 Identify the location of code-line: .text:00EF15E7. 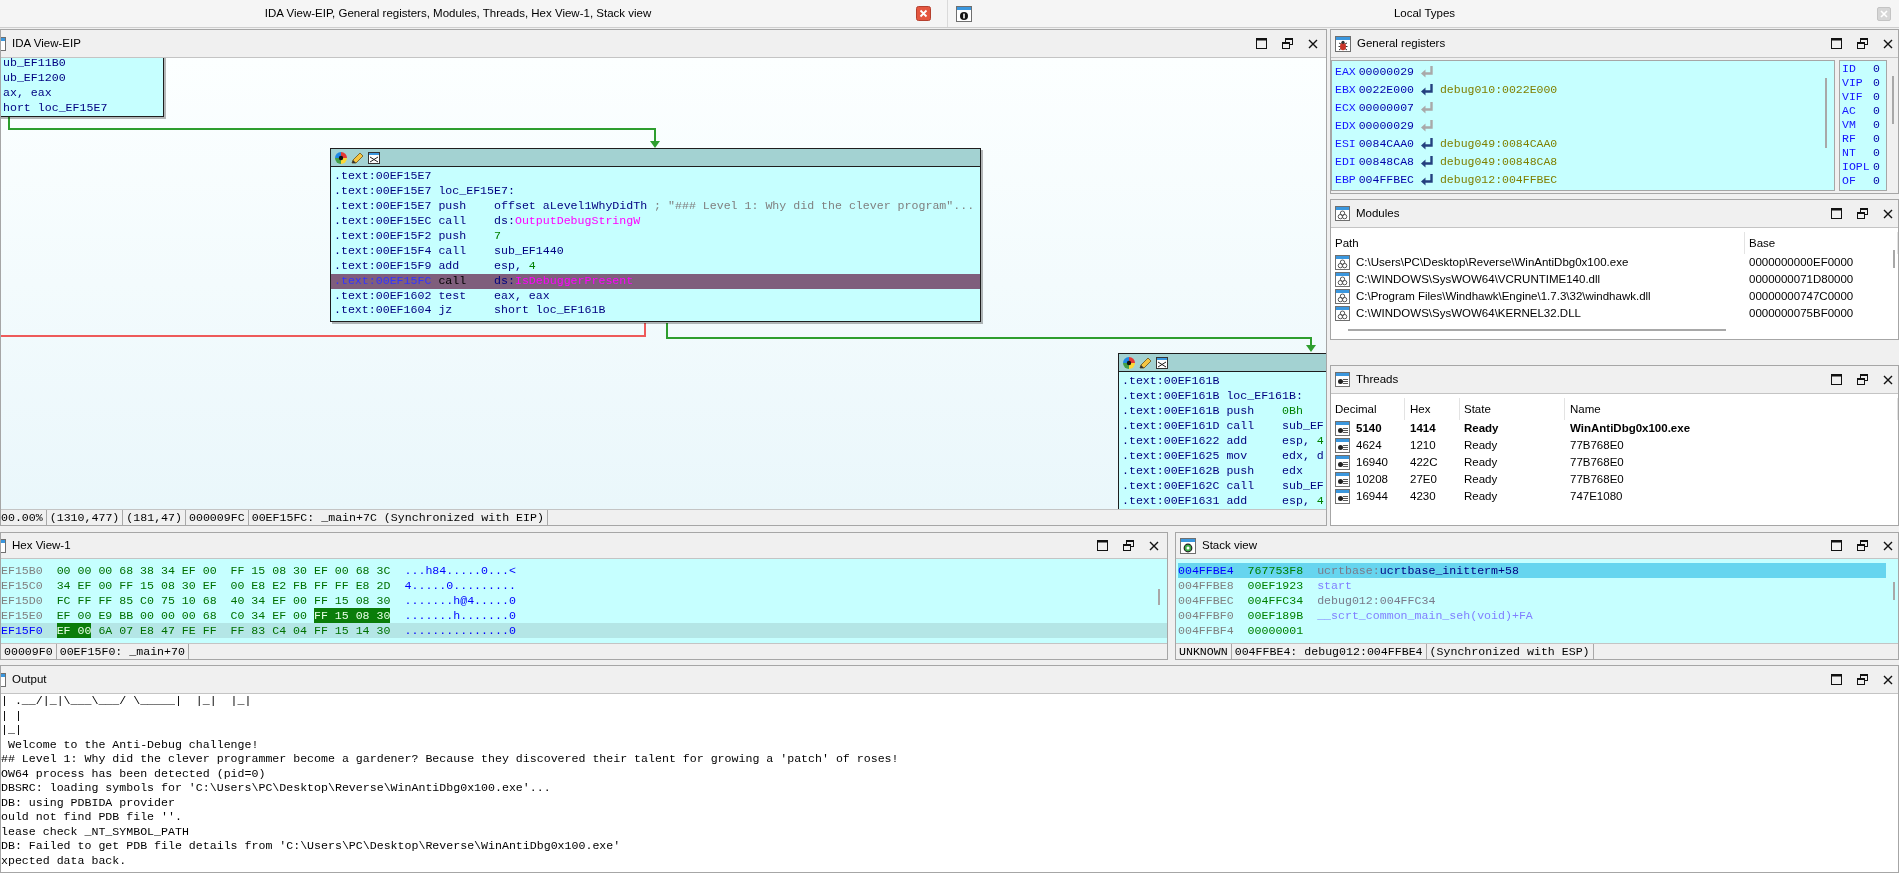
(383, 176).